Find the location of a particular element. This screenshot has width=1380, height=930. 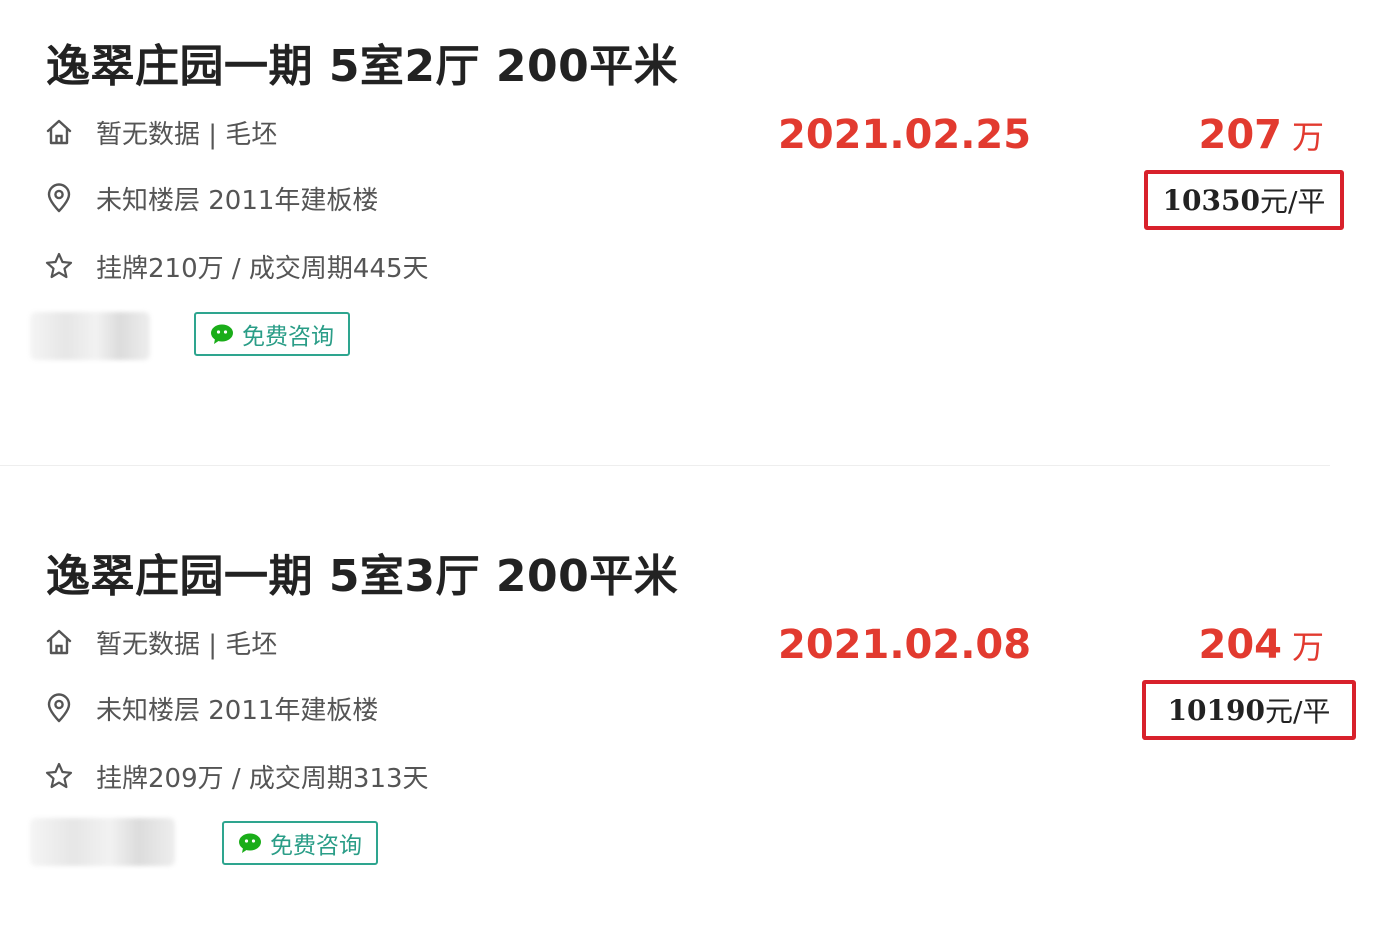

unit-price-value: 10350 is located at coordinates (1211, 200).